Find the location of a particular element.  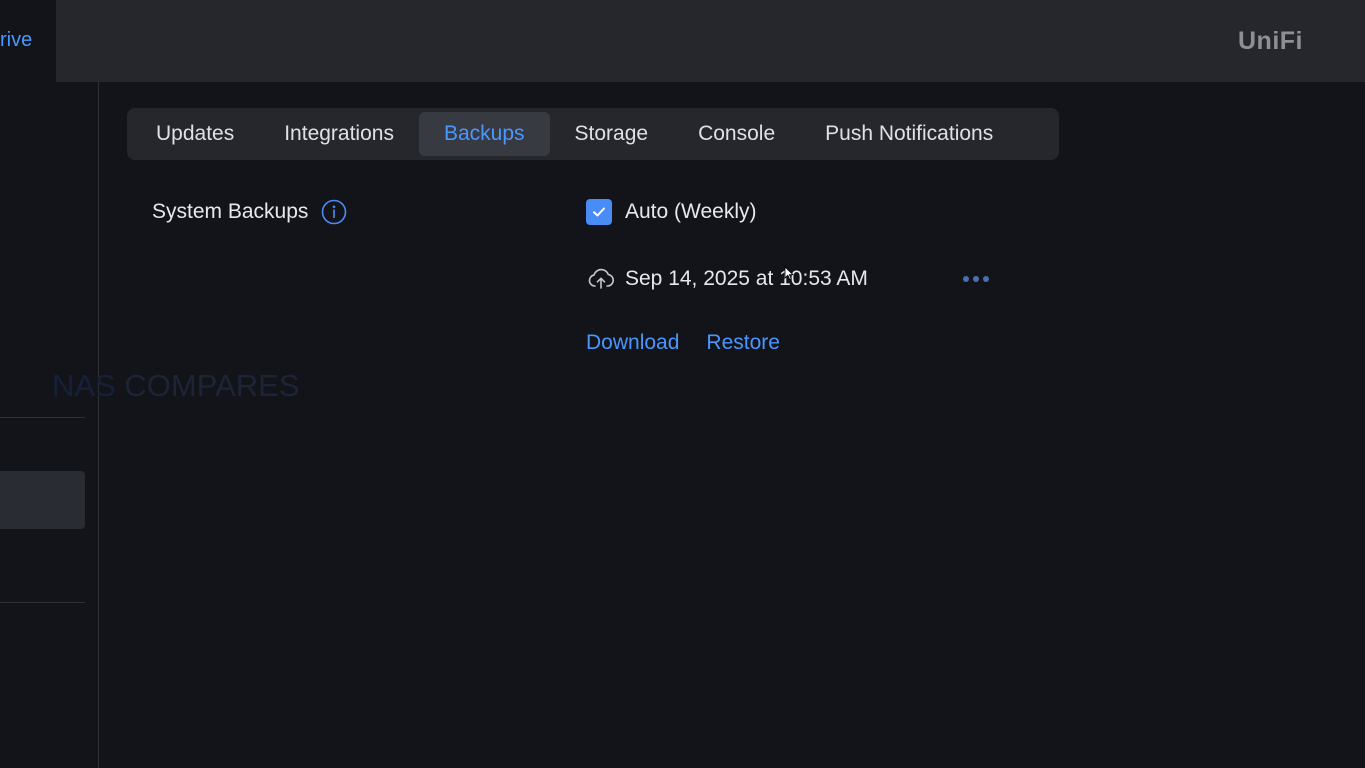

auto-backup-checkbox is located at coordinates (599, 212).